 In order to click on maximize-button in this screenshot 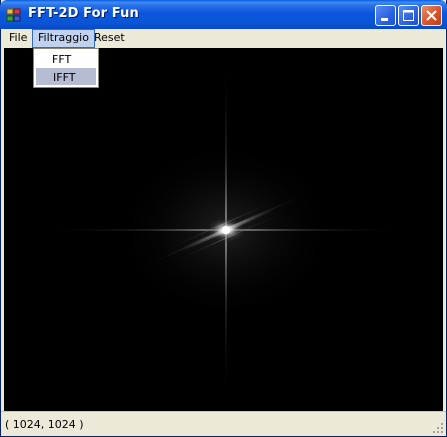, I will do `click(408, 15)`.